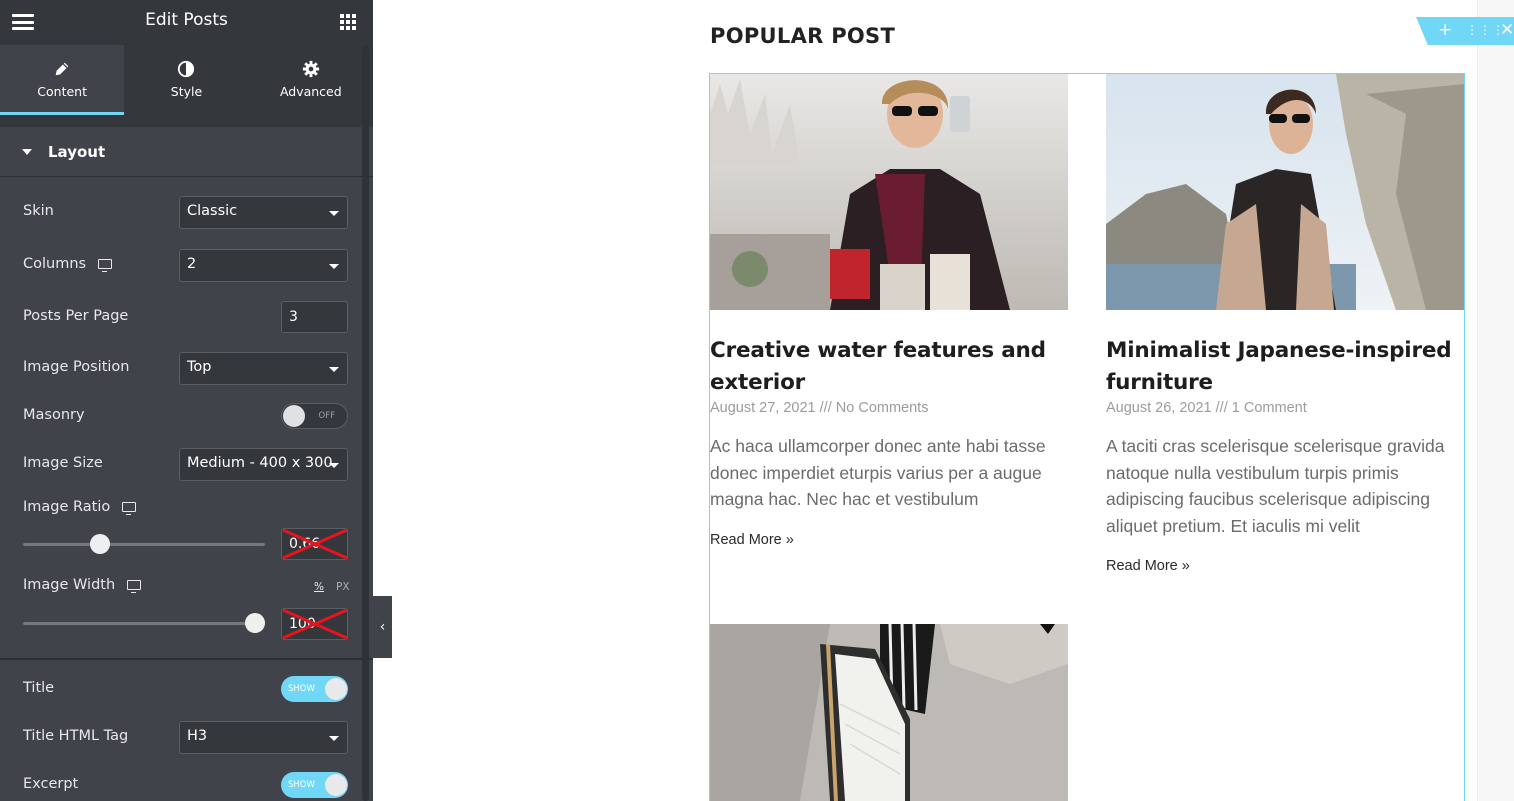 This screenshot has height=801, width=1514. Describe the element at coordinates (76, 367) in the screenshot. I see `image-position-label: Image Position` at that location.